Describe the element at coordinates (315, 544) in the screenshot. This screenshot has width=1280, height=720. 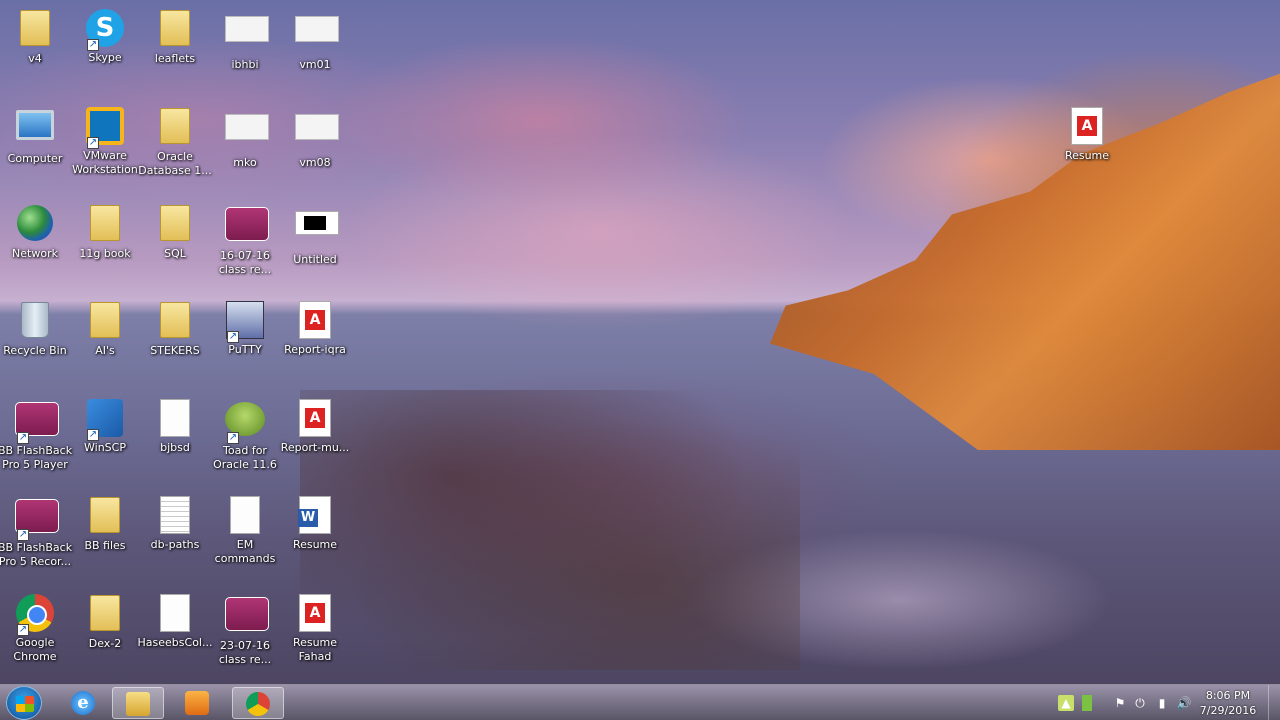
I see `desktop-icon-label: Resume` at that location.